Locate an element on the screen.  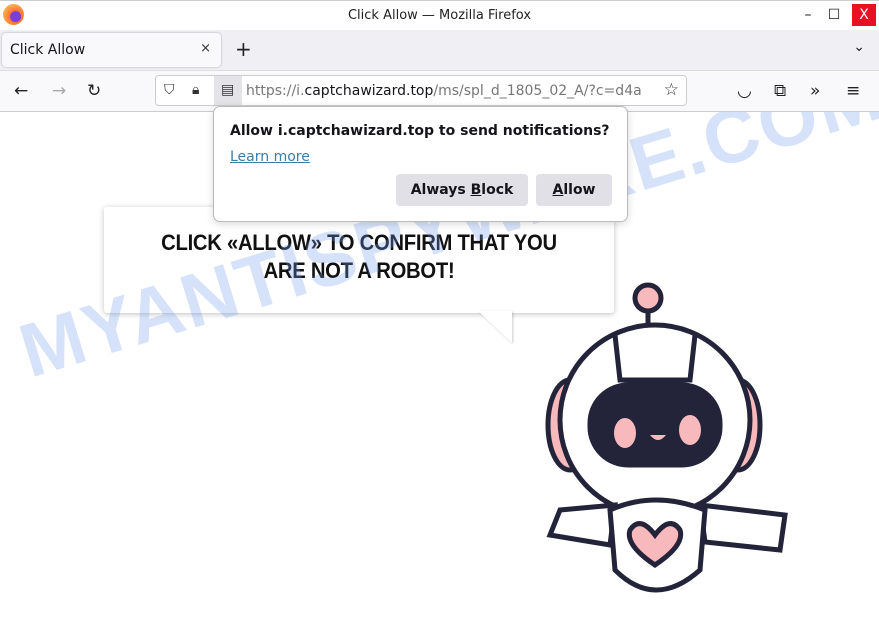
forward-button: → is located at coordinates (59, 91).